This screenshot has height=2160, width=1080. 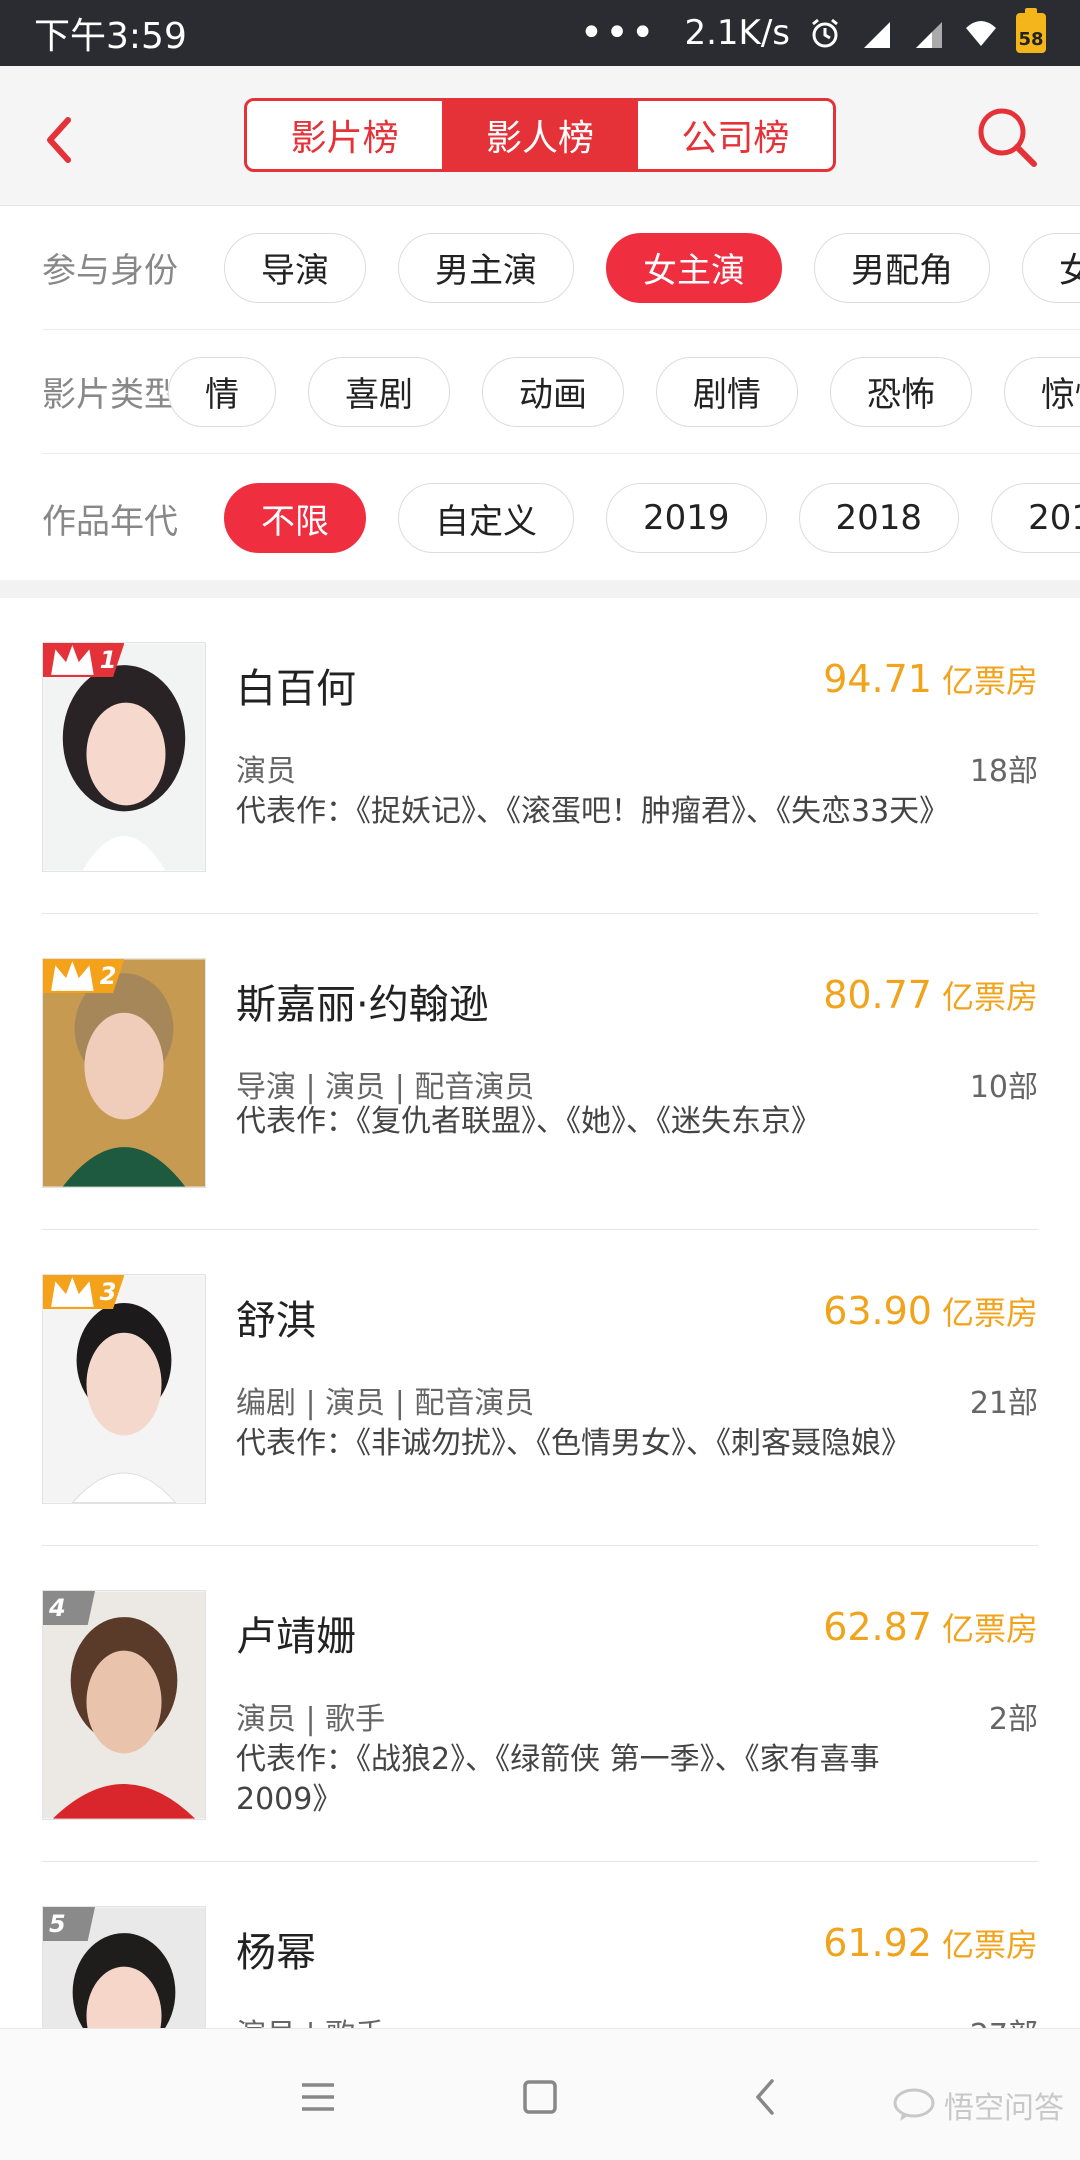 I want to click on filter-label: 作品年代, so click(x=110, y=521).